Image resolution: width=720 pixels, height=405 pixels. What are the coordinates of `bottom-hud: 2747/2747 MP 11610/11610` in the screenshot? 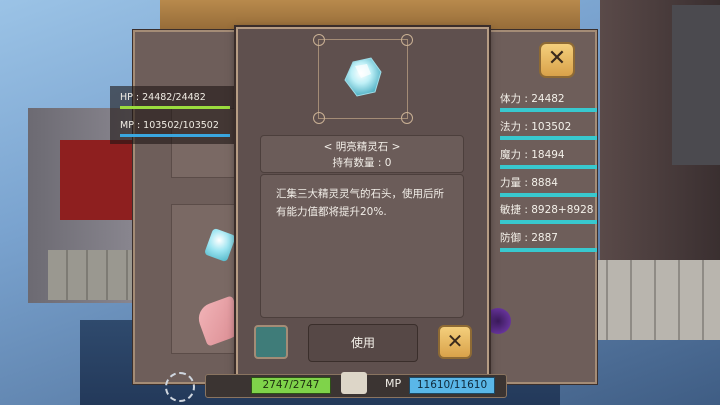 It's located at (336, 387).